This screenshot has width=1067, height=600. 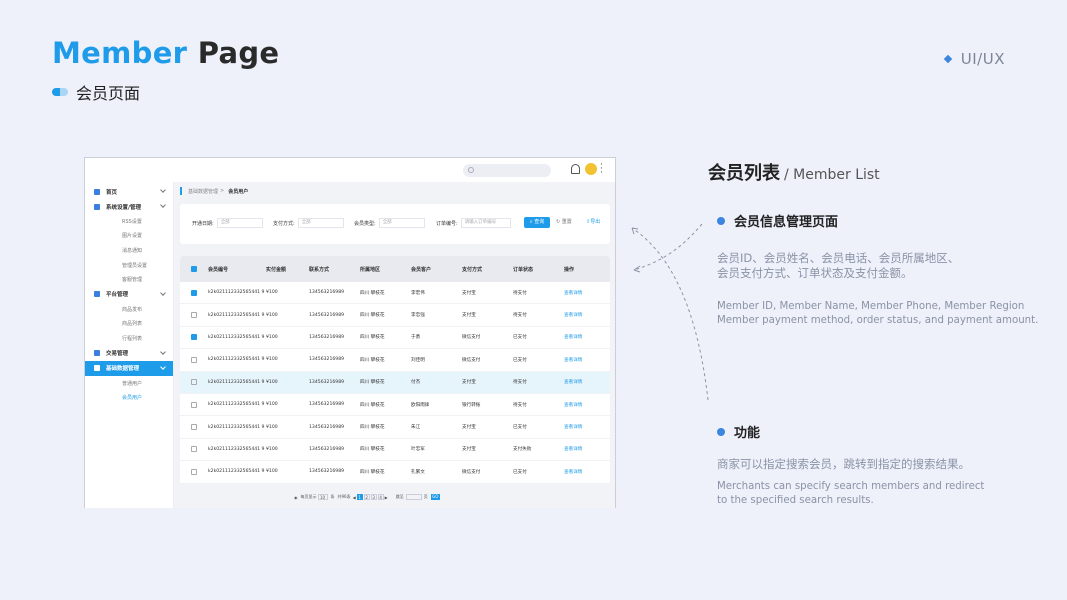 I want to click on sidebar-item-platform: 平台管理, so click(x=129, y=294).